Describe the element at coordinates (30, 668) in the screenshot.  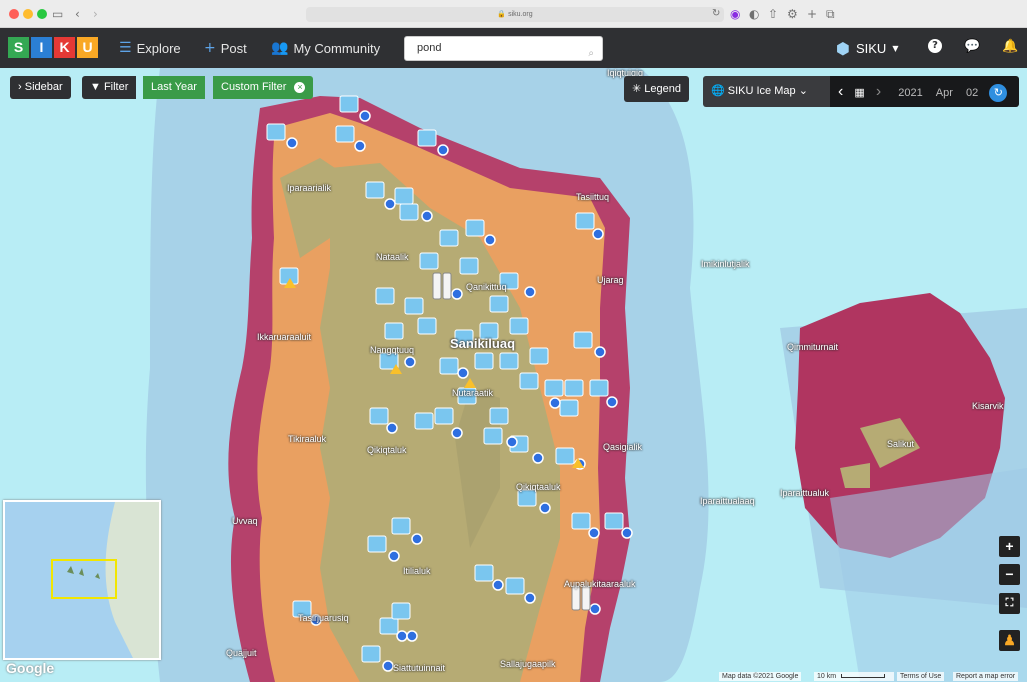
I see `google-logo: Google` at that location.